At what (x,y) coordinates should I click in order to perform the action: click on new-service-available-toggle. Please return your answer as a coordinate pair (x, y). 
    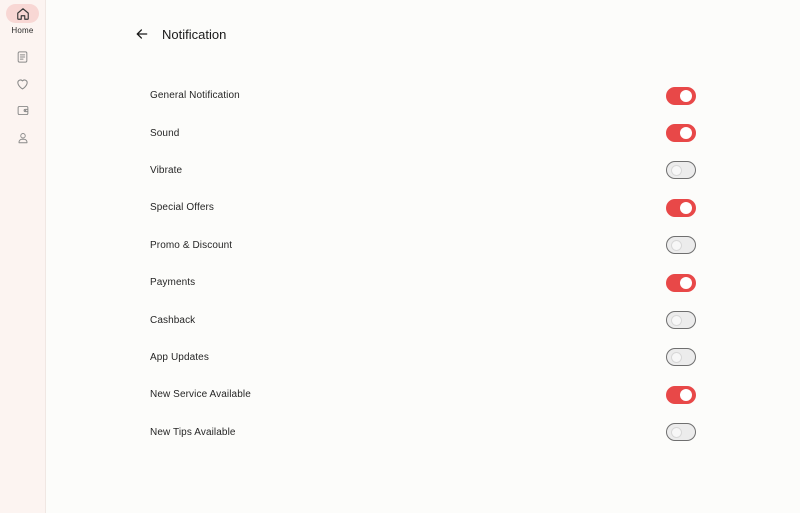
    Looking at the image, I should click on (681, 394).